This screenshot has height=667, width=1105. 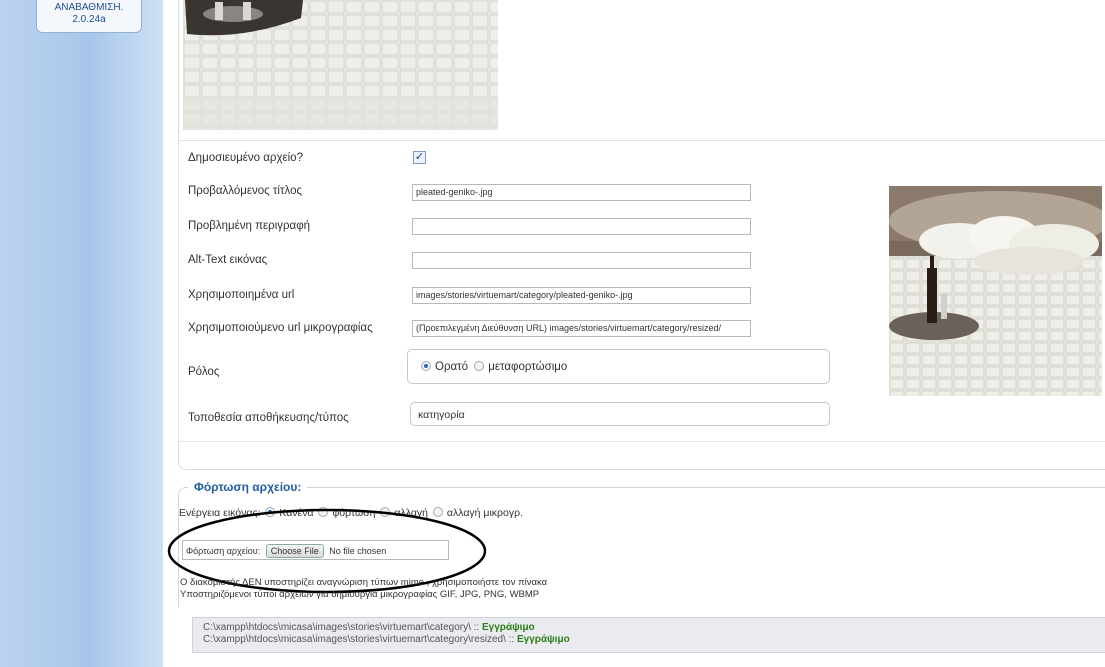 I want to click on alt-text-input, so click(x=581, y=260).